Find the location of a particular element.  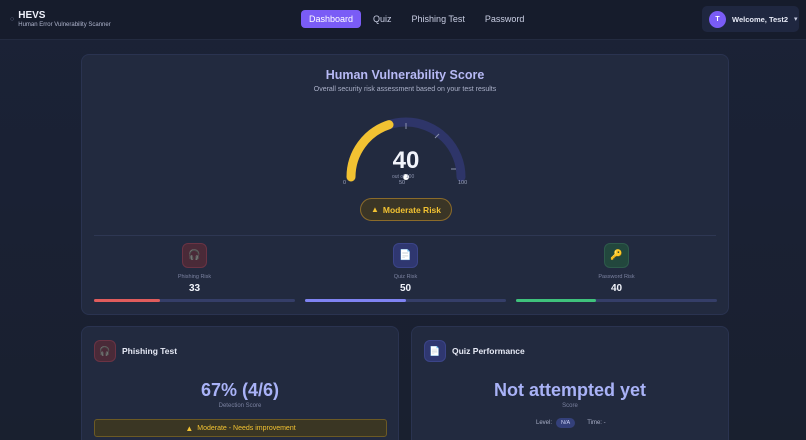

time-label: Time: - is located at coordinates (596, 423).